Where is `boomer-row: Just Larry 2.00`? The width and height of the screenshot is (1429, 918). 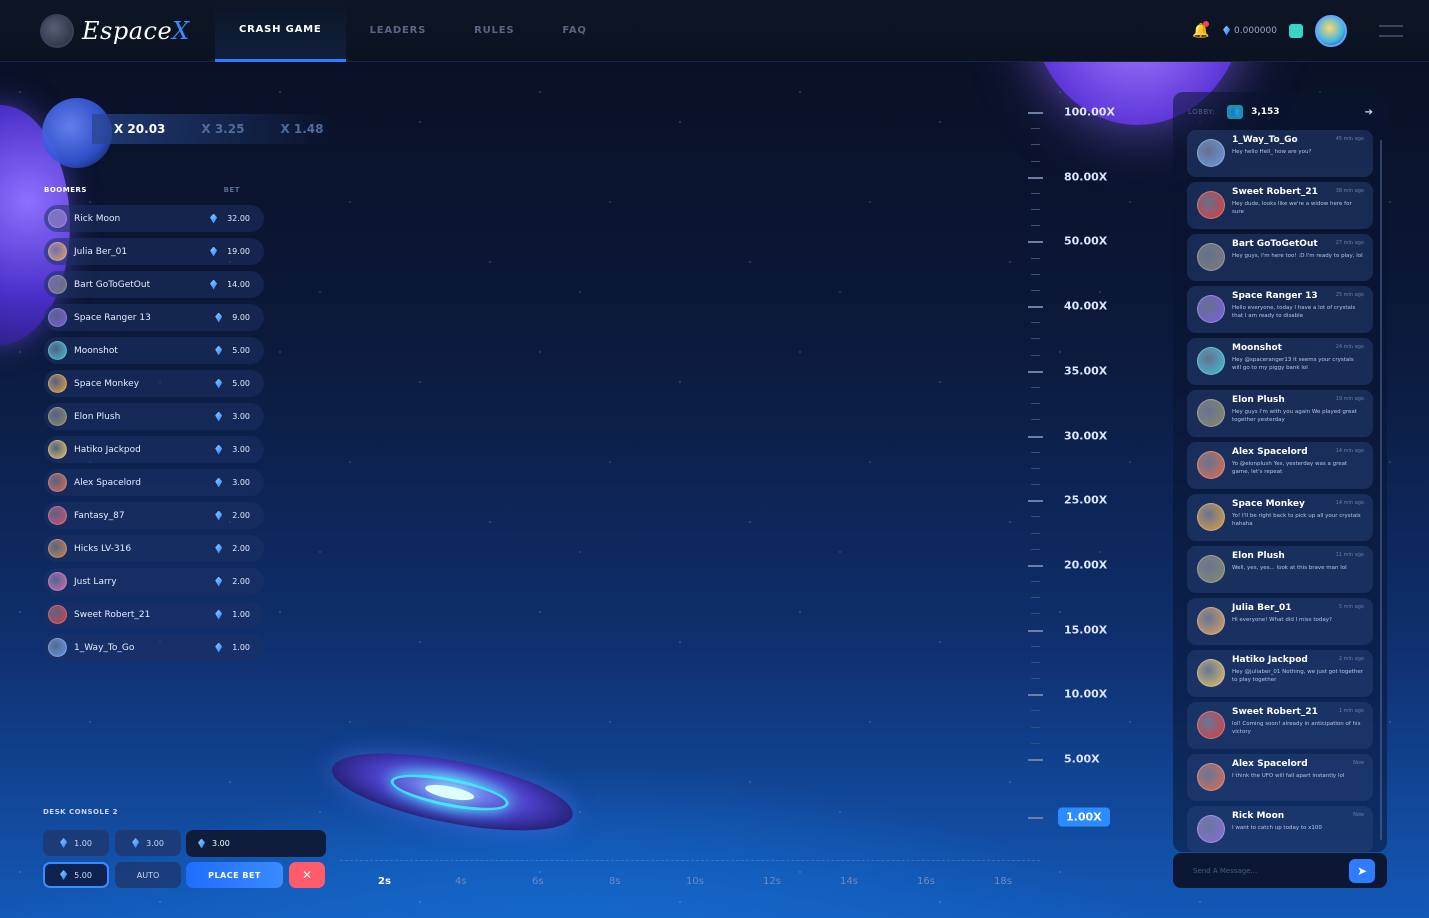
boomer-row: Just Larry 2.00 is located at coordinates (154, 581).